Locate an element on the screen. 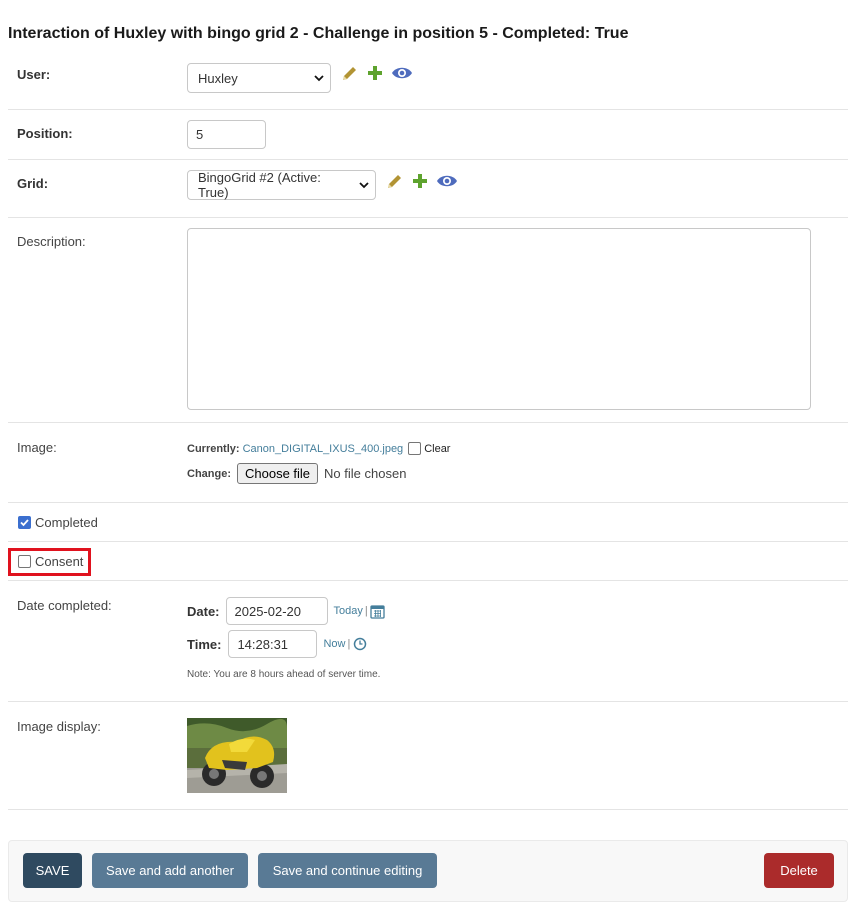 The height and width of the screenshot is (902, 859). position-label: Position: is located at coordinates (45, 133).